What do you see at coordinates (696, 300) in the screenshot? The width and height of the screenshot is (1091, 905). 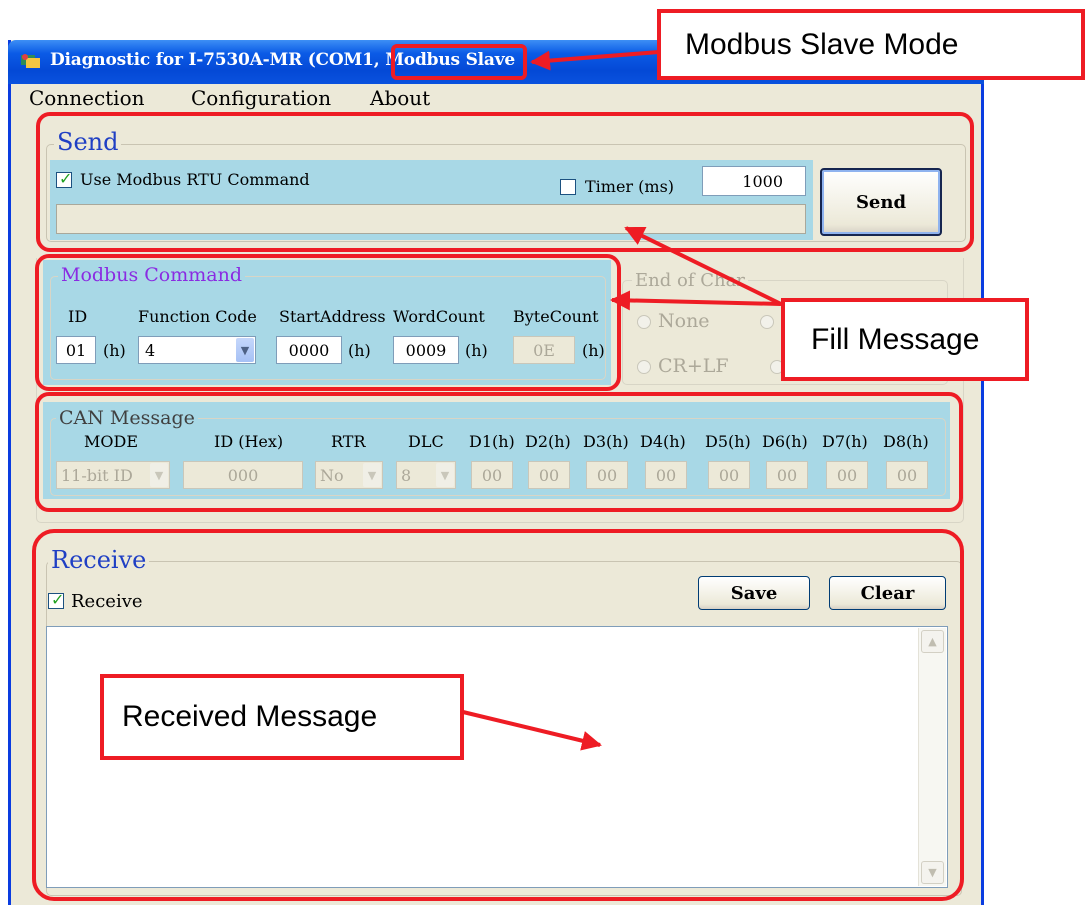 I see `arrow-to-modbus` at bounding box center [696, 300].